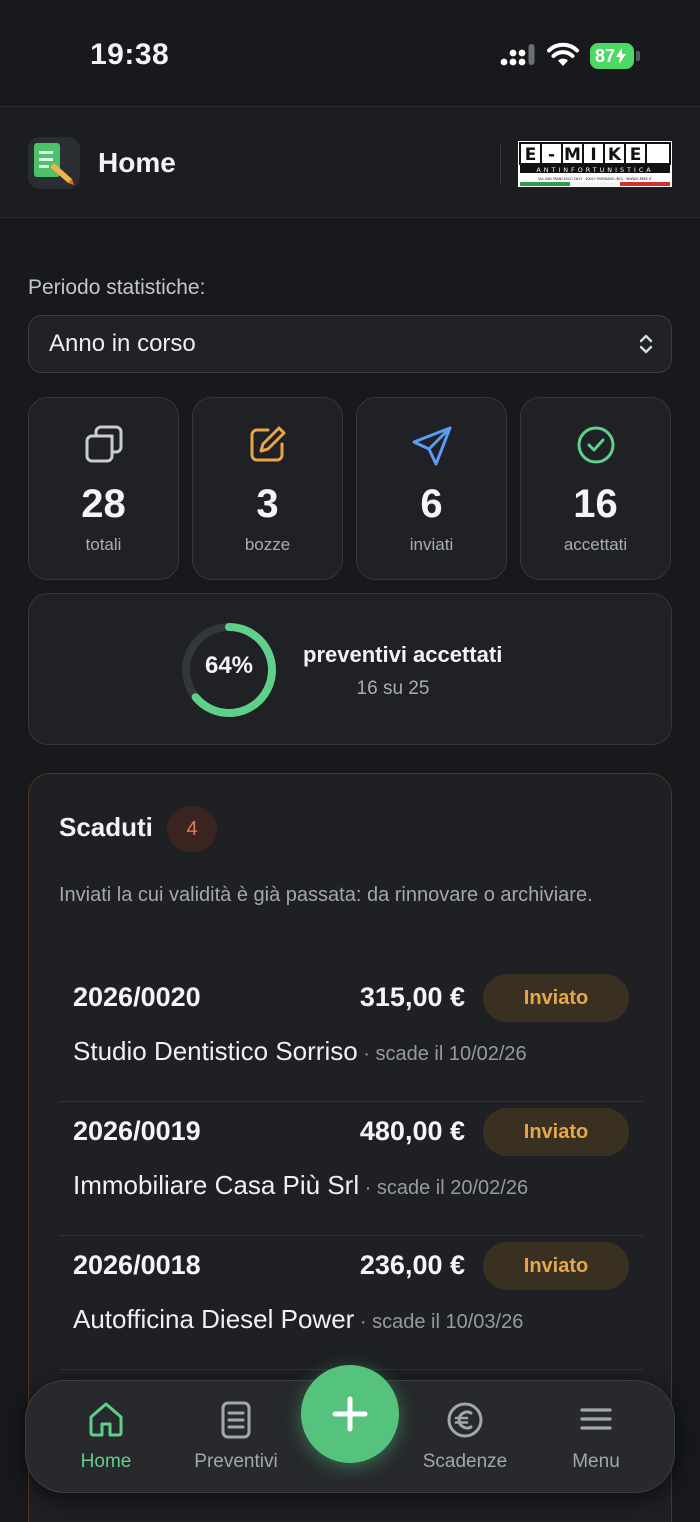 This screenshot has height=1522, width=700. Describe the element at coordinates (596, 1437) in the screenshot. I see `nav-menu: Menu` at that location.